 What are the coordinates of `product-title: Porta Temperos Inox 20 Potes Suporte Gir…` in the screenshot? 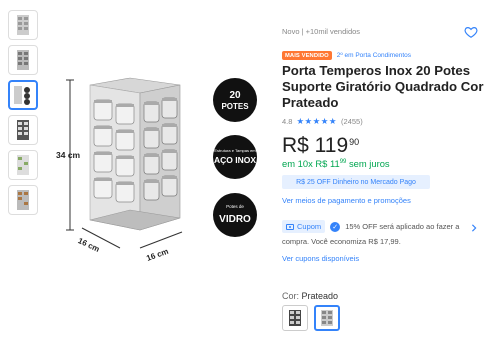 It's located at (383, 86).